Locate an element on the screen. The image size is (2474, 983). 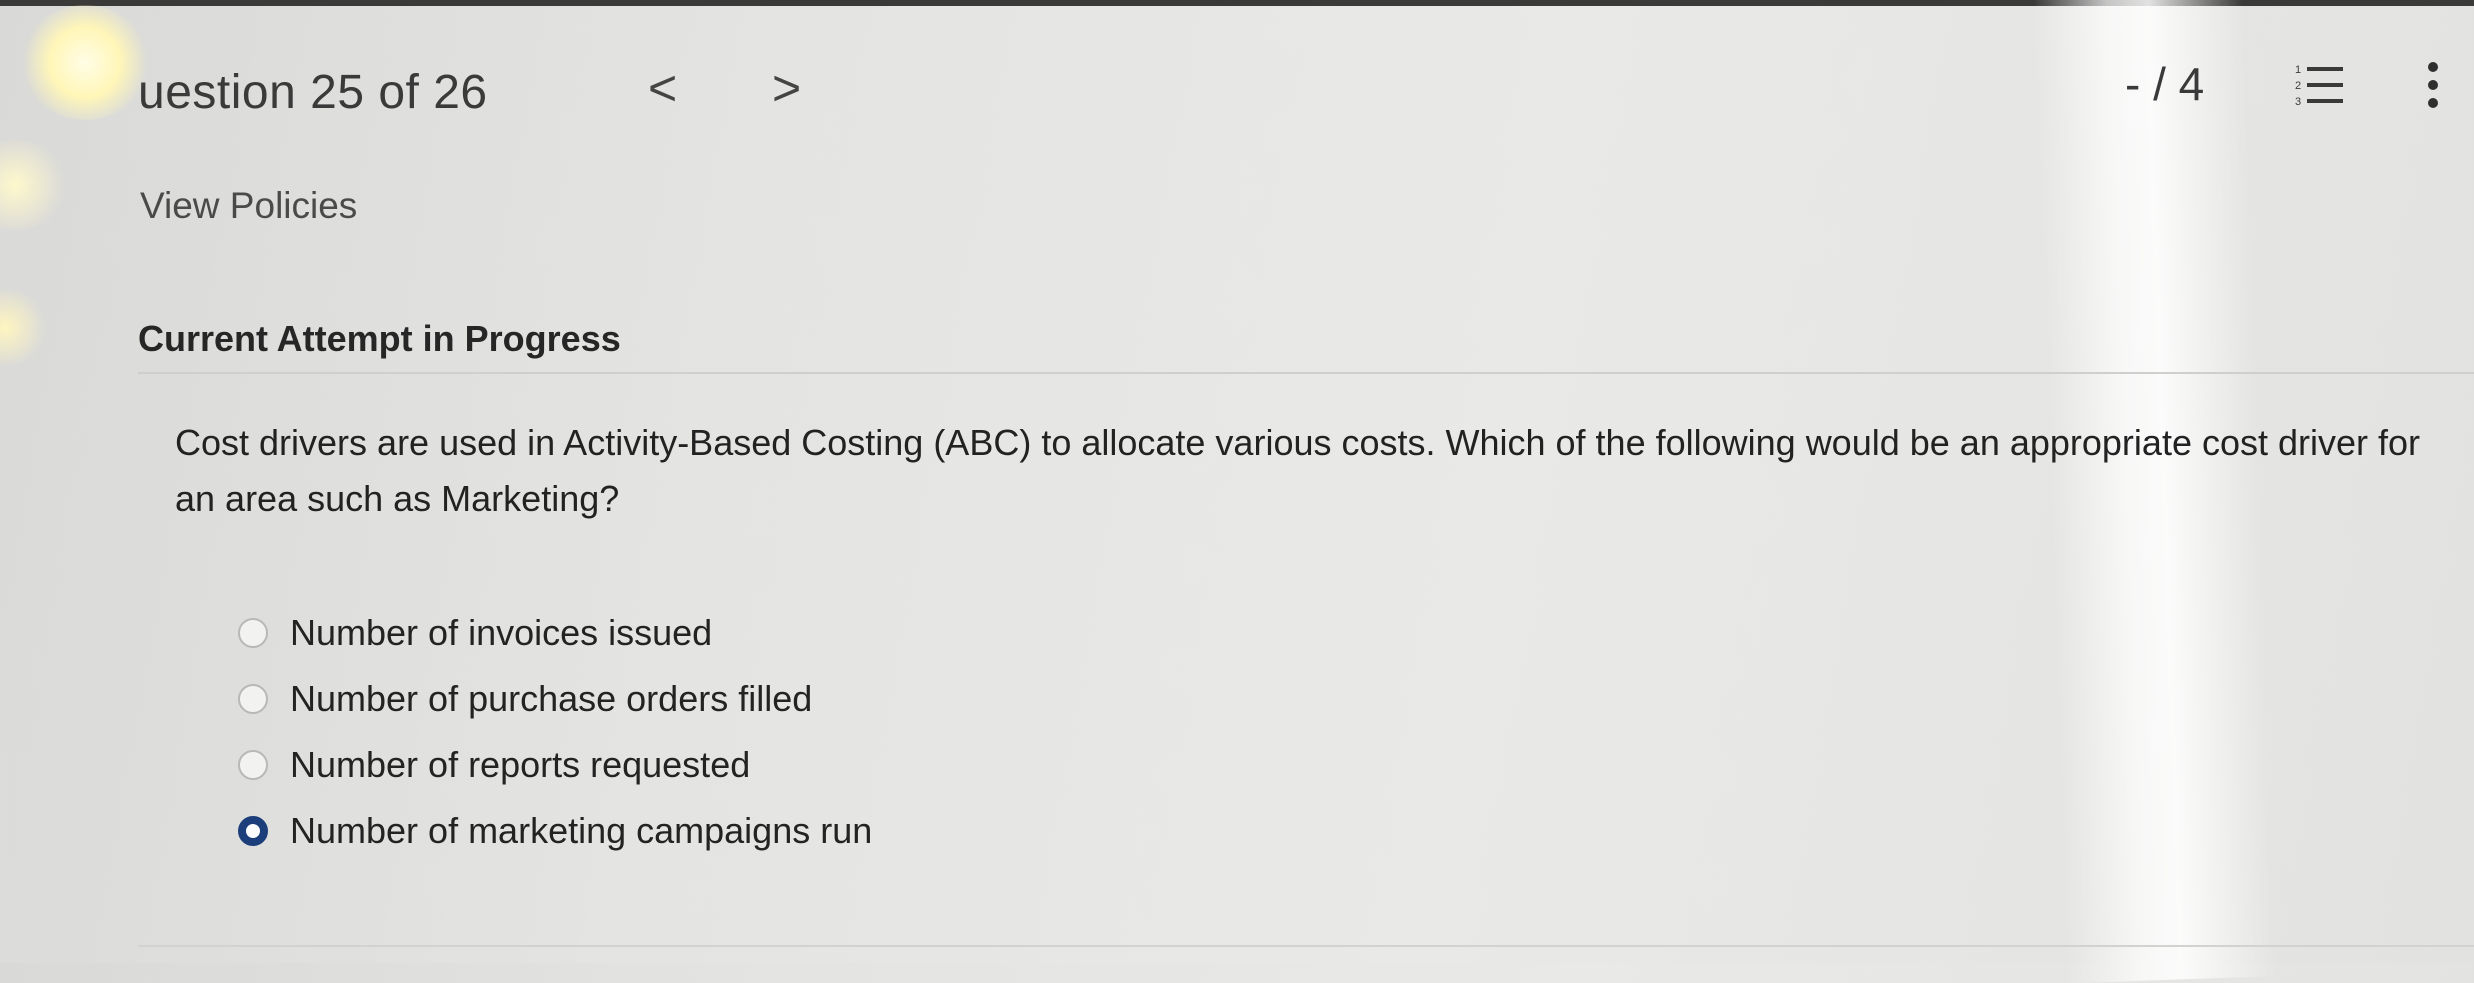
top-edge is located at coordinates (1237, 3).